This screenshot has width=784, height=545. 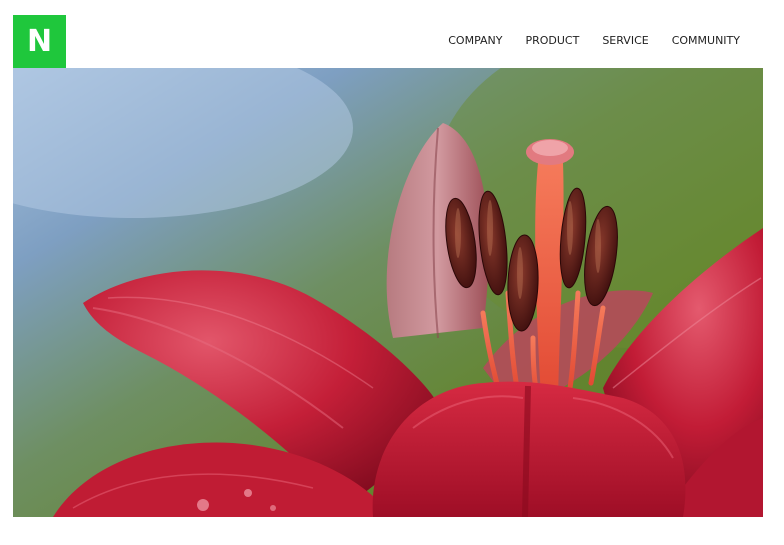 What do you see at coordinates (475, 40) in the screenshot?
I see `nav-item-company: COMPANY` at bounding box center [475, 40].